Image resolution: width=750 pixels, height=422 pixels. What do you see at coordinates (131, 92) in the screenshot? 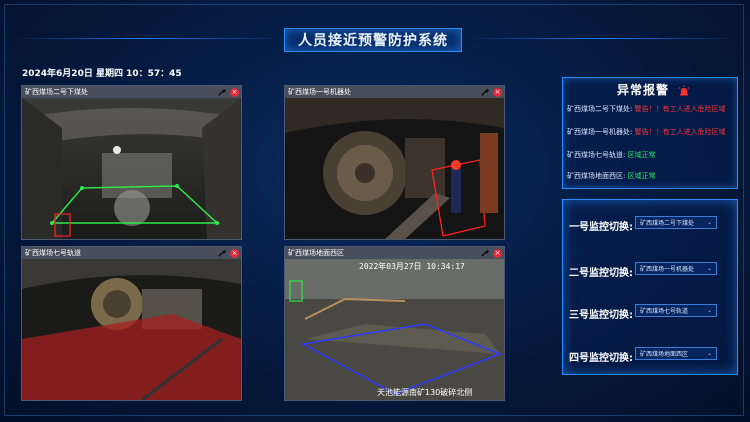
I see `camera-header: 矿西煤场二号下煤处 ×` at bounding box center [131, 92].